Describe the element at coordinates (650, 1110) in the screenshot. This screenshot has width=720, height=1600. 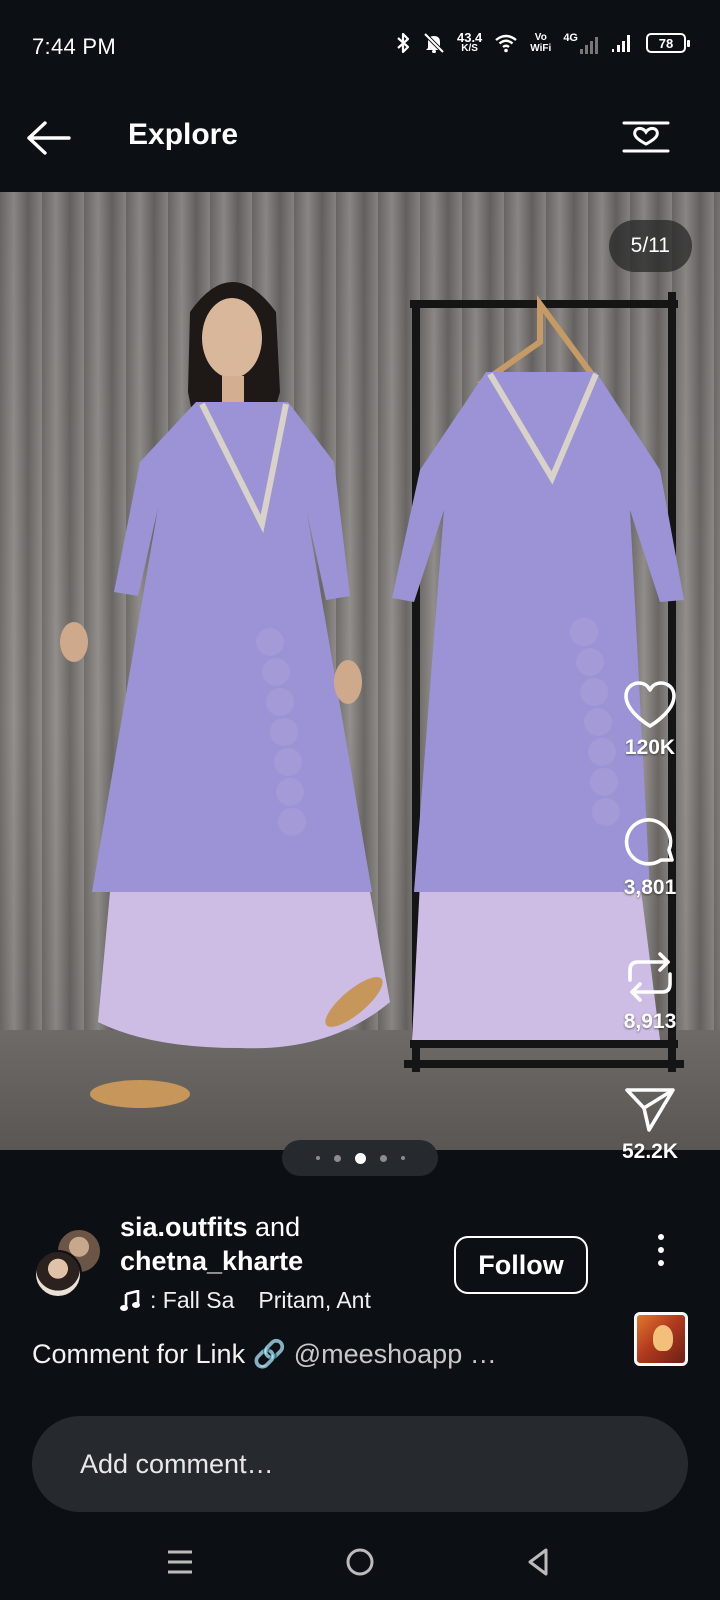
I see `send-icon` at that location.